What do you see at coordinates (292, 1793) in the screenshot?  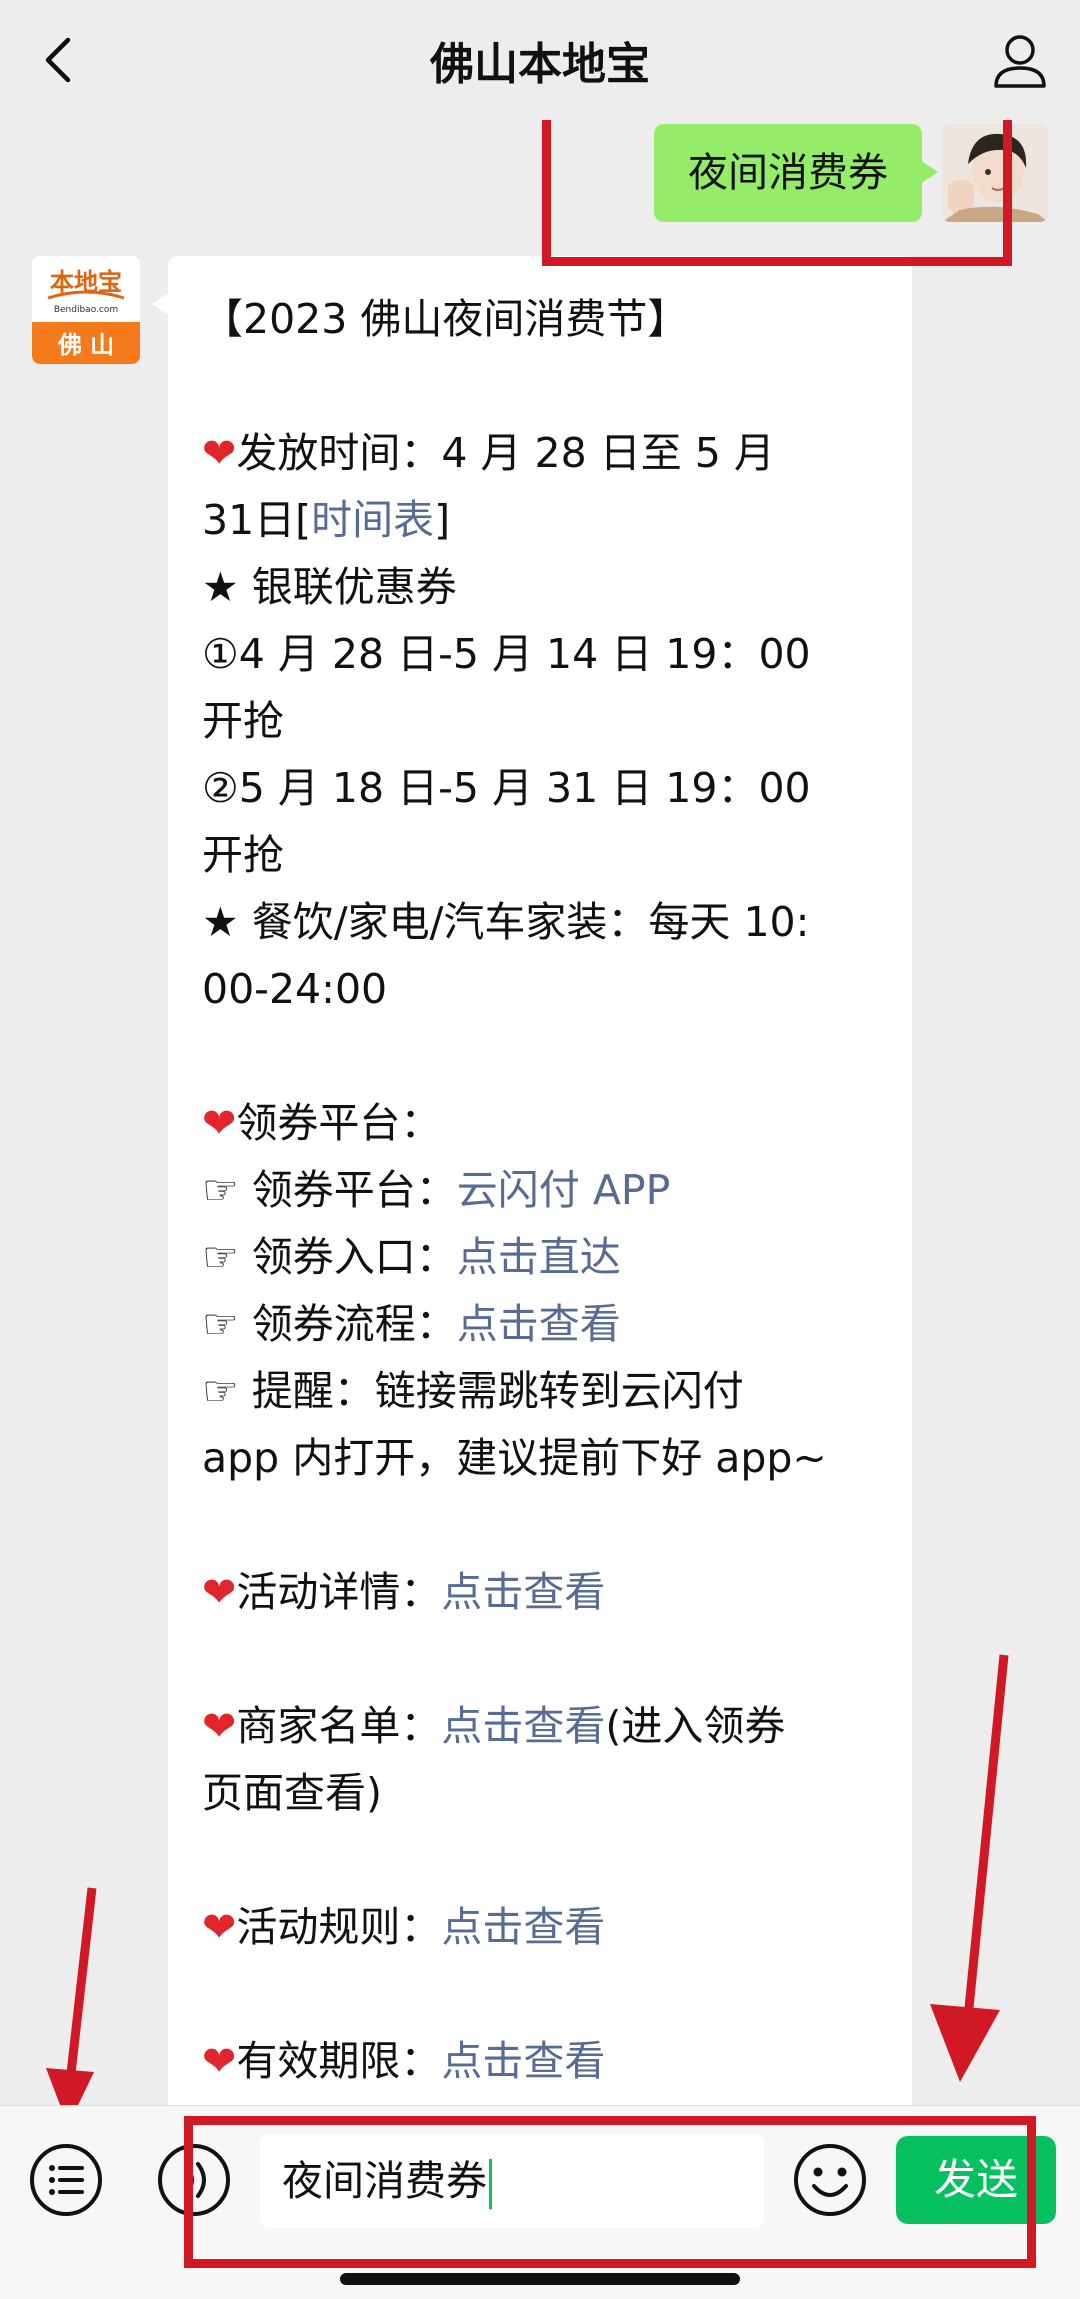 I see `message-text: 页面查看)` at bounding box center [292, 1793].